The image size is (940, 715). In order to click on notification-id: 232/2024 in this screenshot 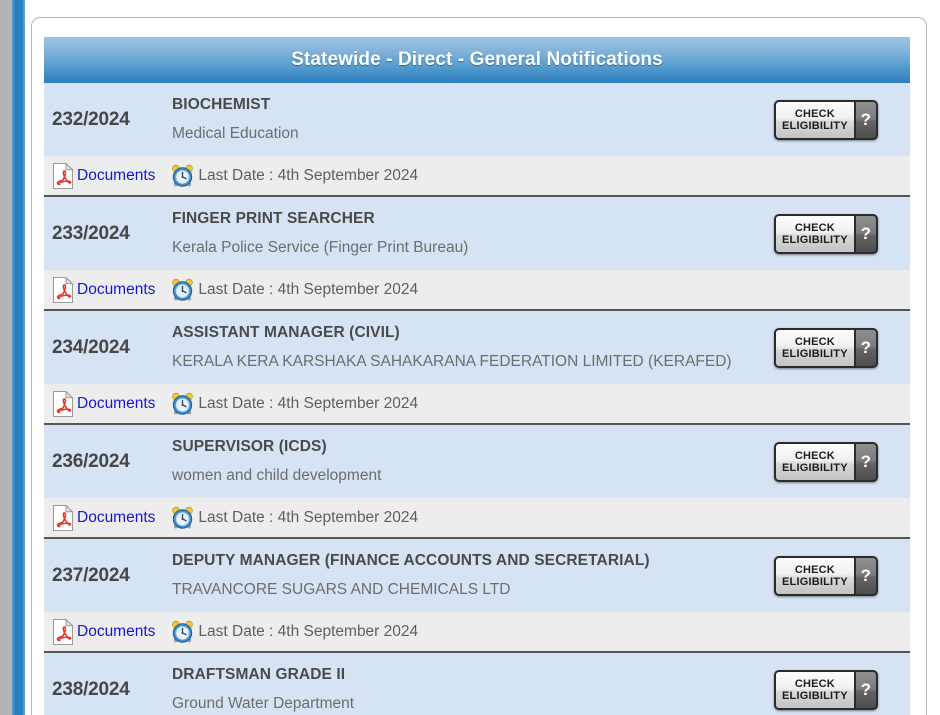, I will do `click(91, 119)`.